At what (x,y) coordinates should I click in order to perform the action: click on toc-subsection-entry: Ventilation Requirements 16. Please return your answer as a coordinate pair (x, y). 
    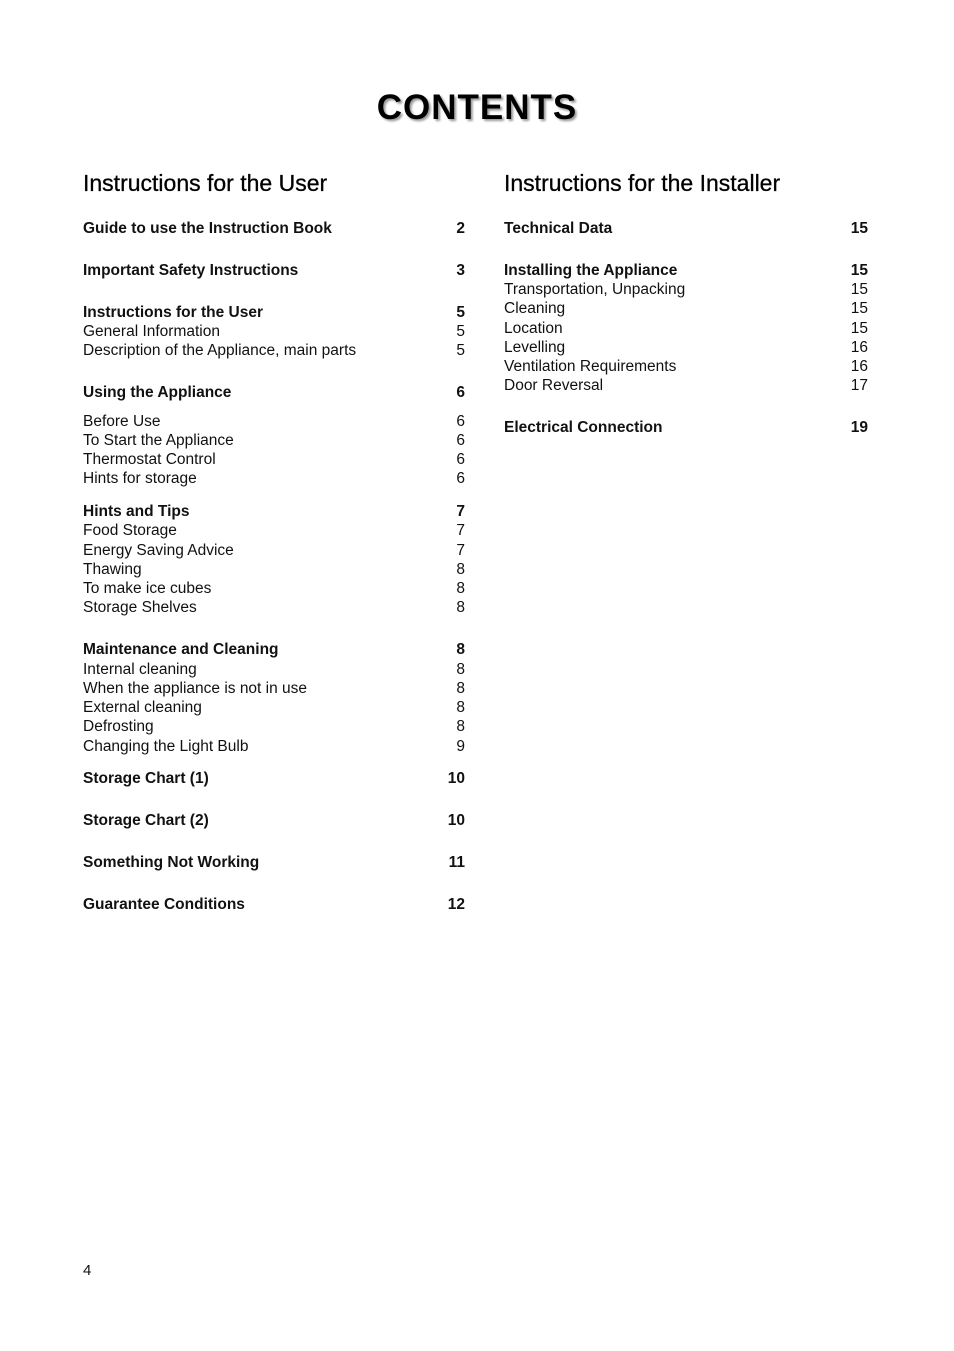
    Looking at the image, I should click on (686, 366).